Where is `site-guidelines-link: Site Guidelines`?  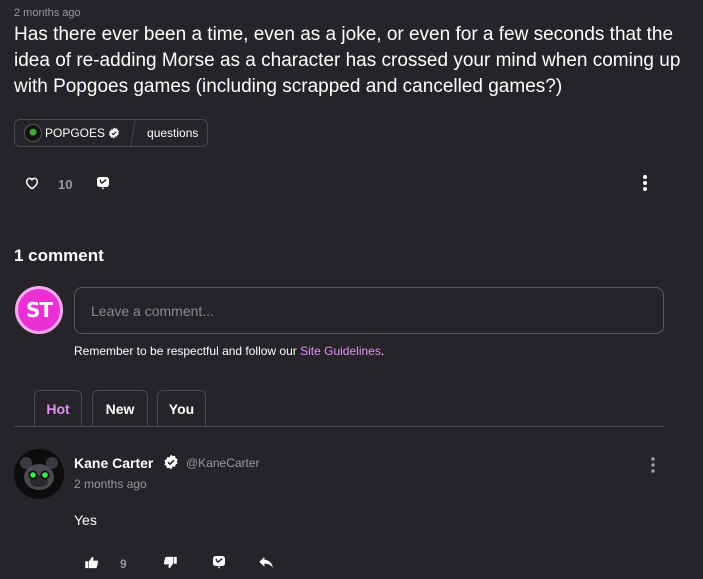 site-guidelines-link: Site Guidelines is located at coordinates (340, 351).